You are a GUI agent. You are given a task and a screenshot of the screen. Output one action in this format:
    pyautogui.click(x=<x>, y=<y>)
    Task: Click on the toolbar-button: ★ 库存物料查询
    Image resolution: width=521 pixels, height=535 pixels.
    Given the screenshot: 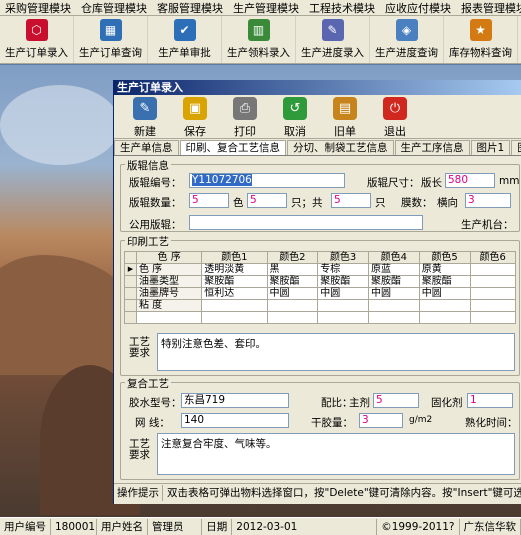 What is the action you would take?
    pyautogui.click(x=481, y=39)
    